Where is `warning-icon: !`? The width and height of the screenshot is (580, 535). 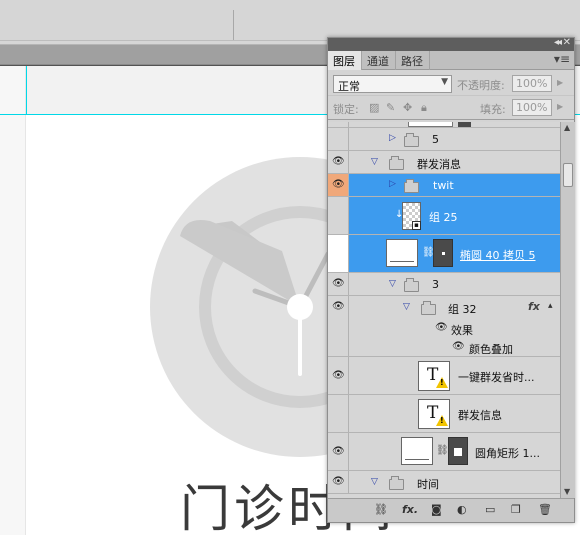
warning-icon: ! is located at coordinates (442, 420).